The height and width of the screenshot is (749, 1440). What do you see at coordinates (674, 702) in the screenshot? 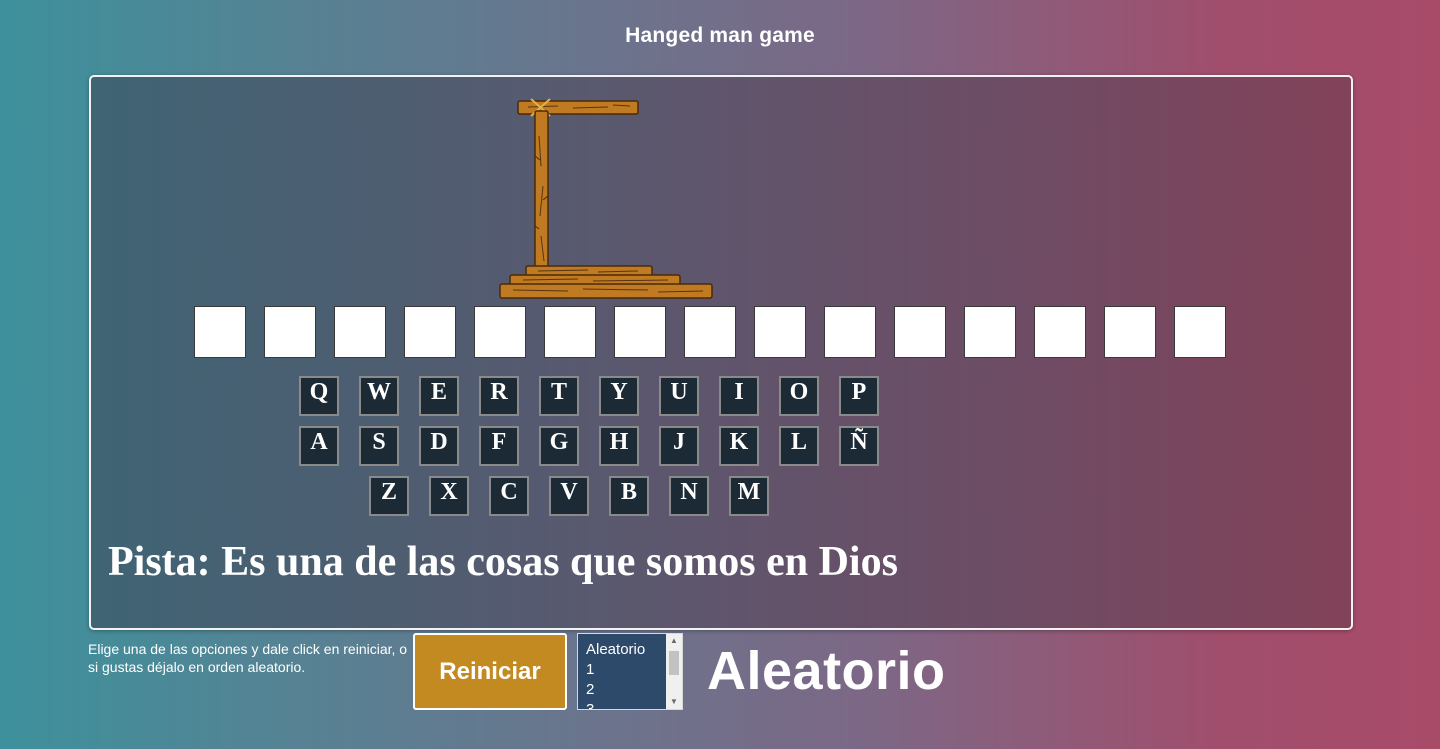
I see `scroll-down-arrow-icon: ▼` at bounding box center [674, 702].